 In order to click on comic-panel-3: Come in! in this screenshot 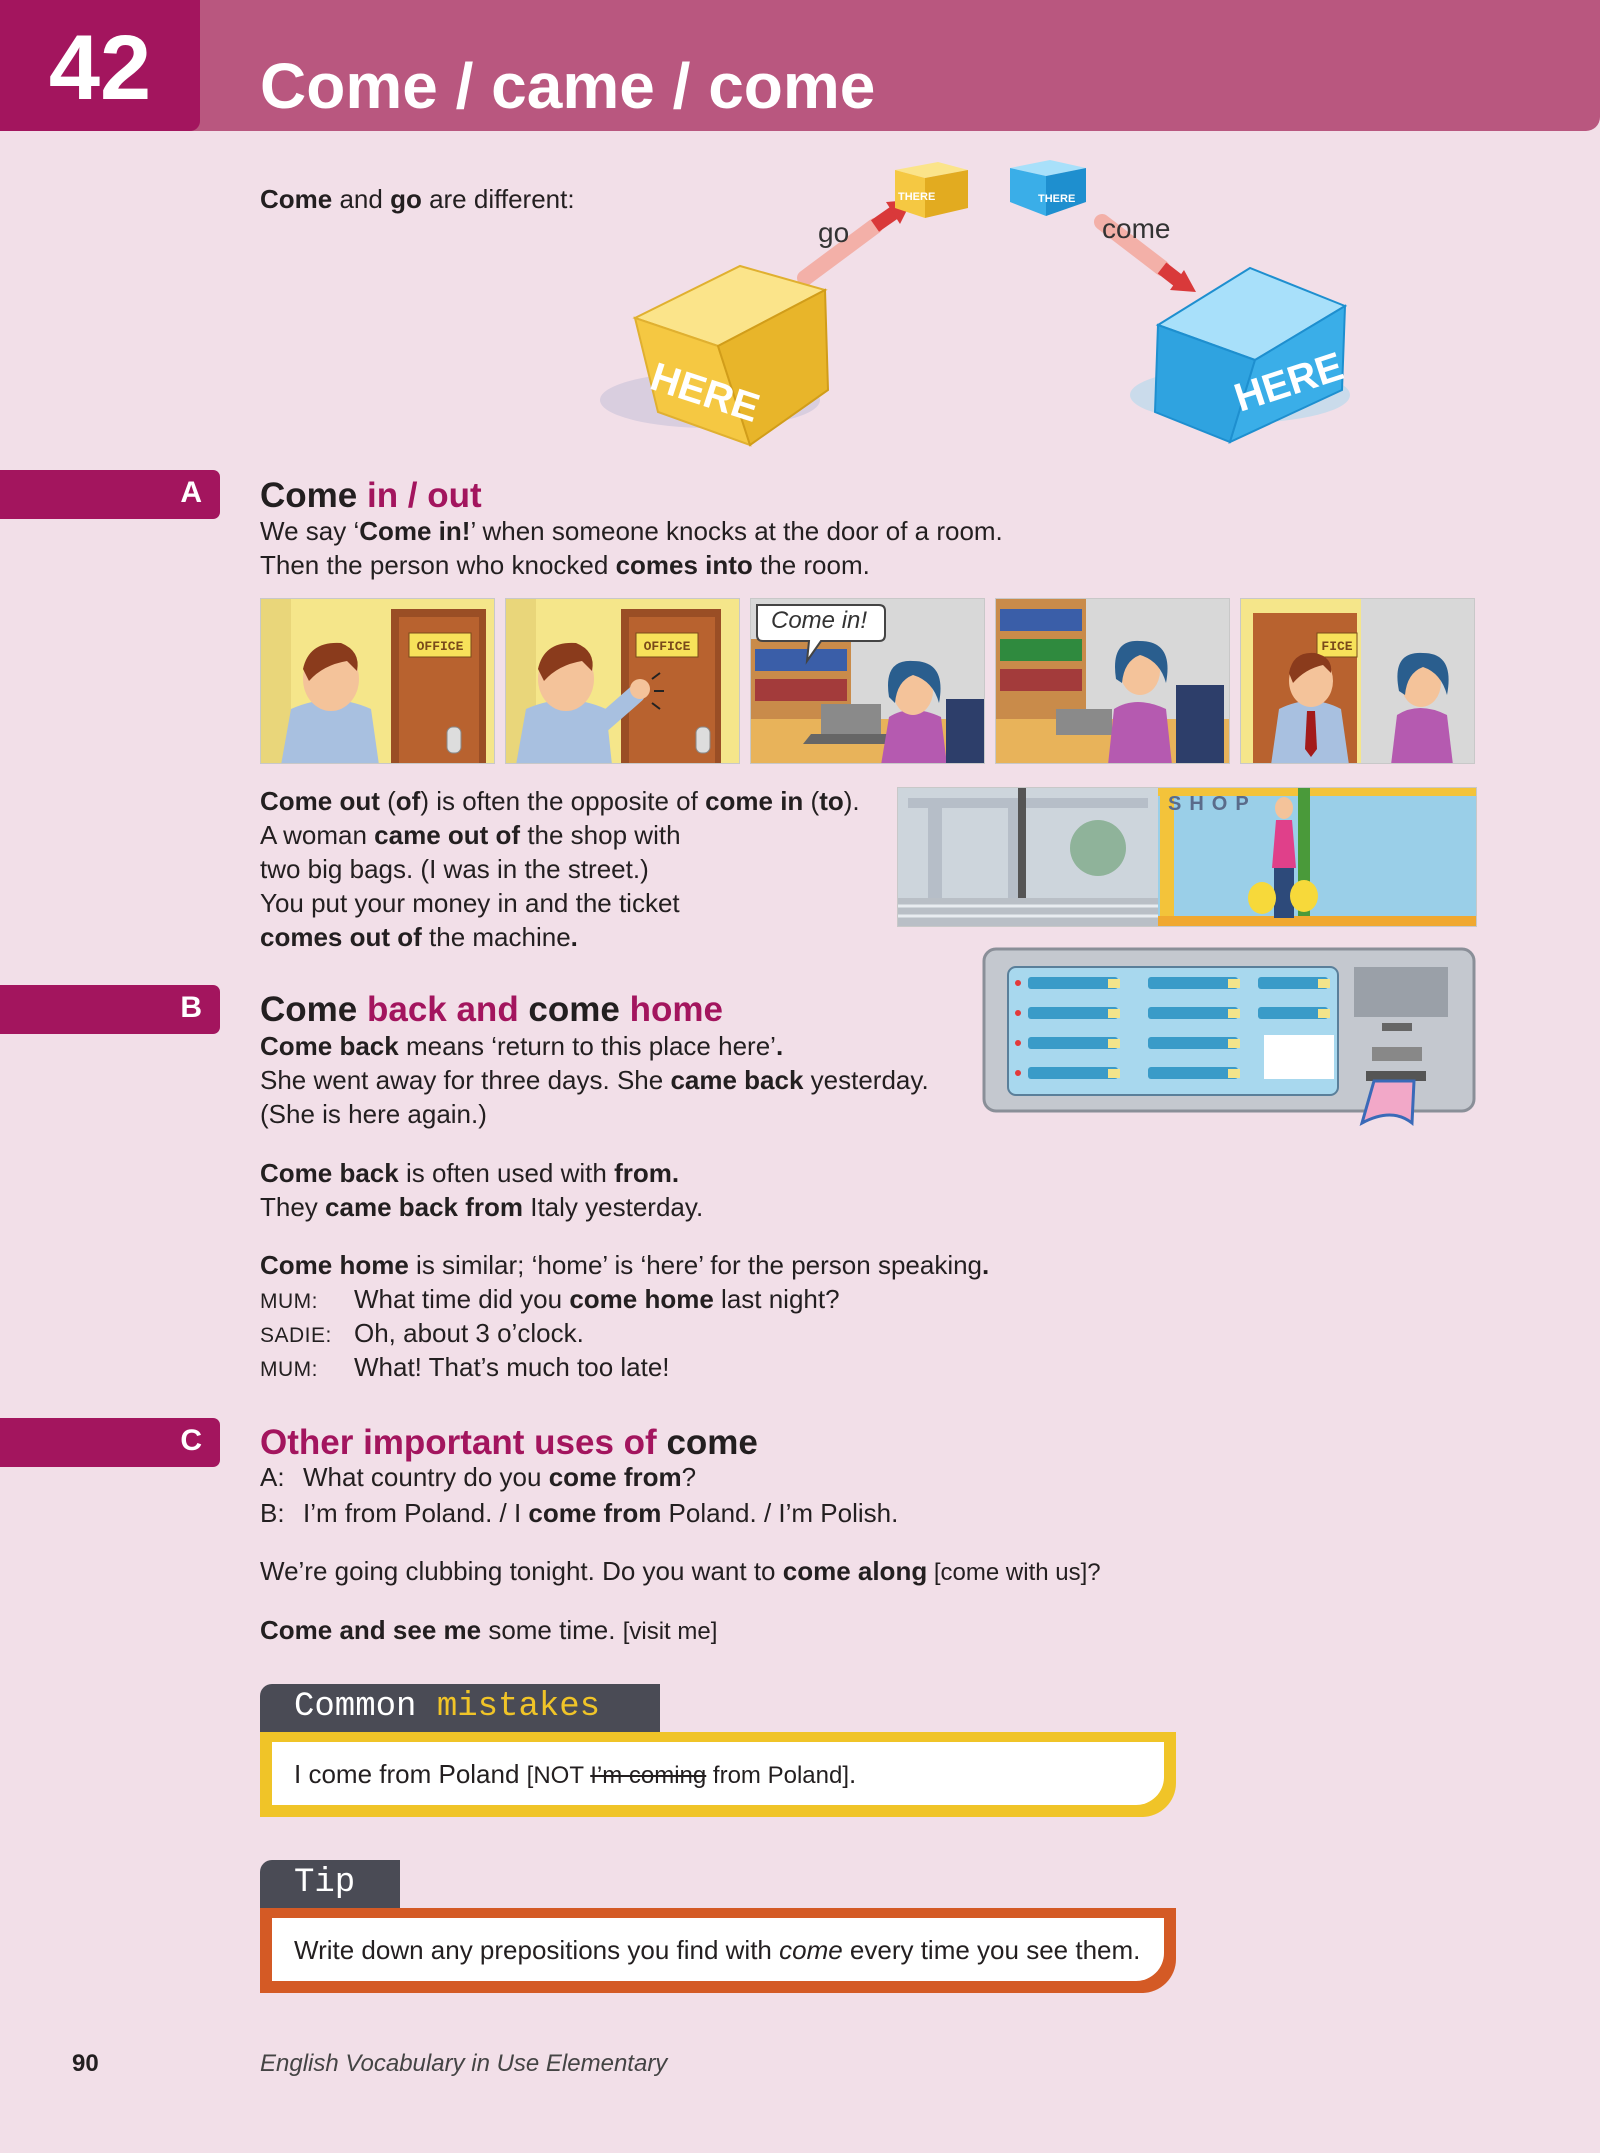, I will do `click(867, 681)`.